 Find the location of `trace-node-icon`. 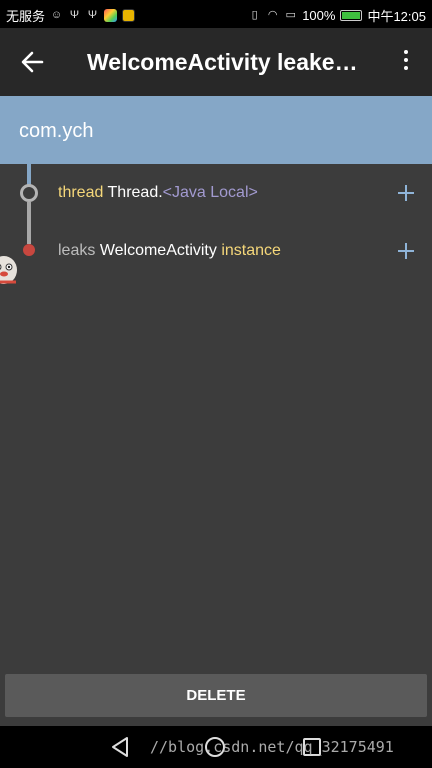

trace-node-icon is located at coordinates (29, 193).